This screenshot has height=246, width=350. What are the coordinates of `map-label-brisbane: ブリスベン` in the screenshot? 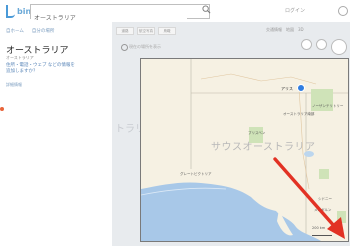 It's located at (257, 133).